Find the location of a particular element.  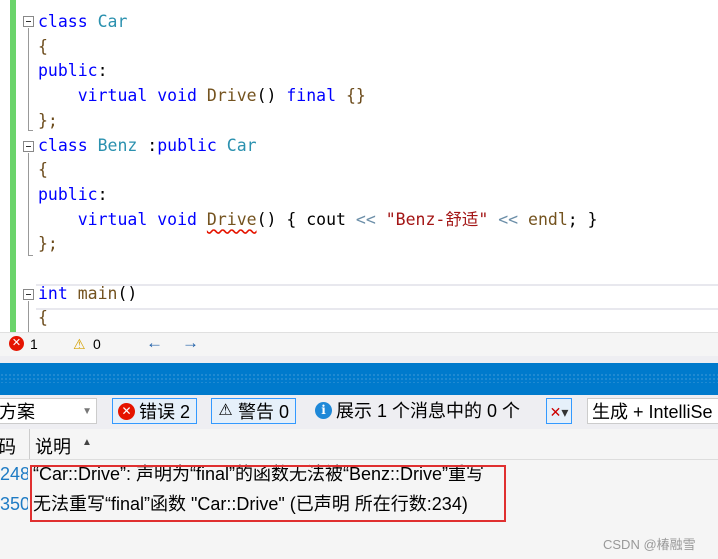

errors-filter-label: 错误 2 is located at coordinates (165, 412).